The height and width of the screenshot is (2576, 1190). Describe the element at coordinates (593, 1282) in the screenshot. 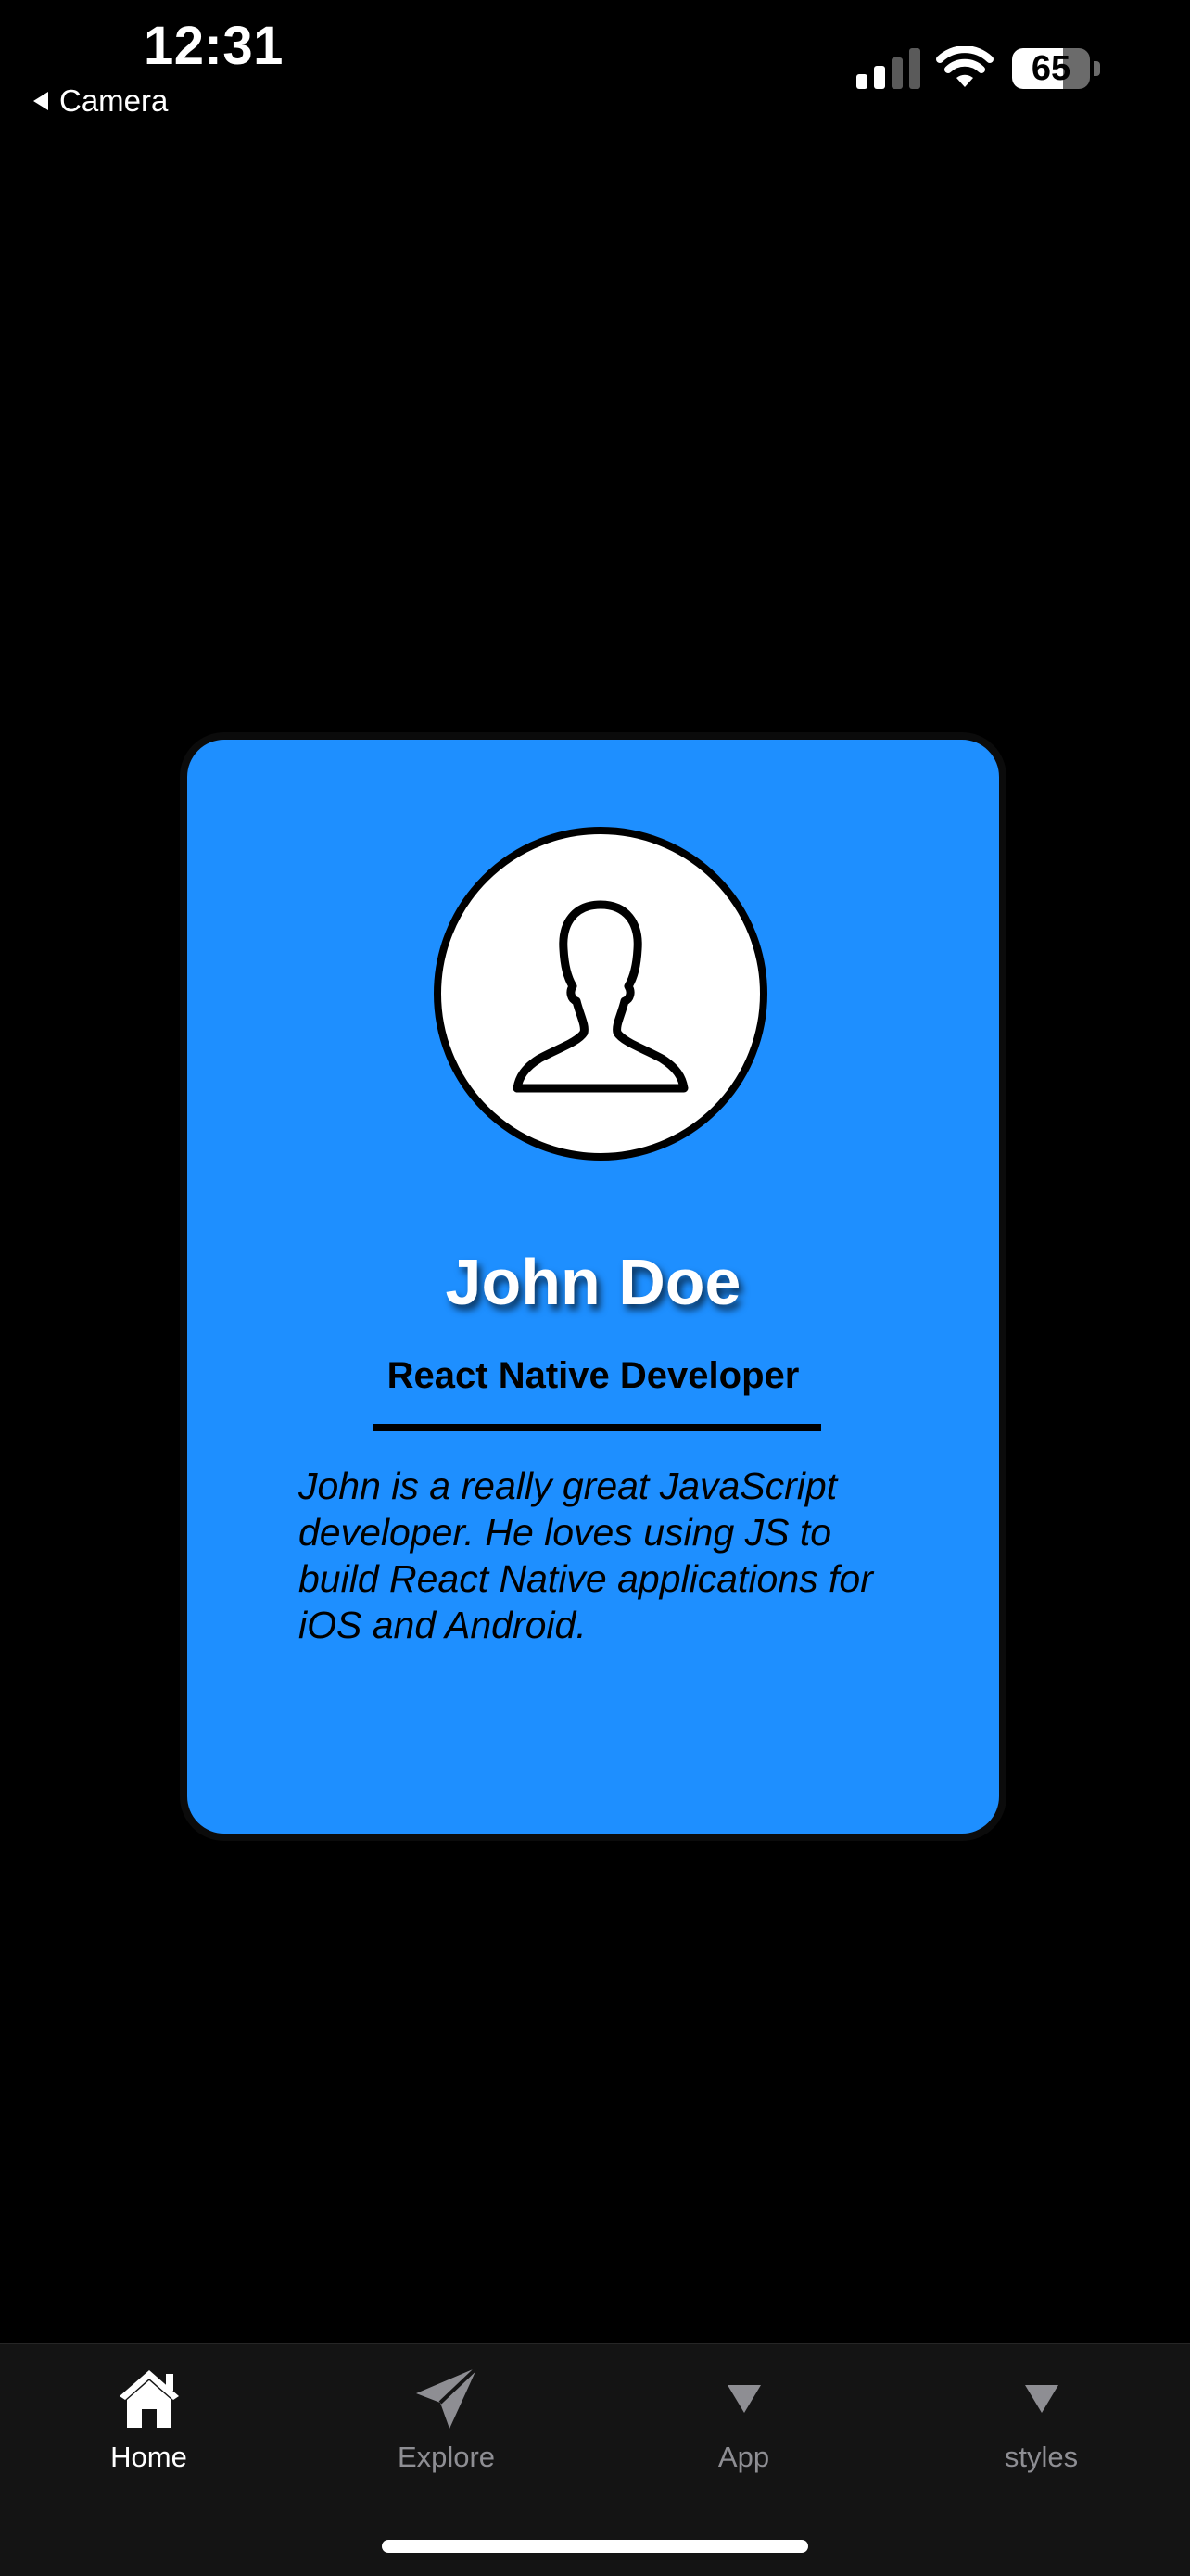

I see `profile-name: John Doe` at that location.